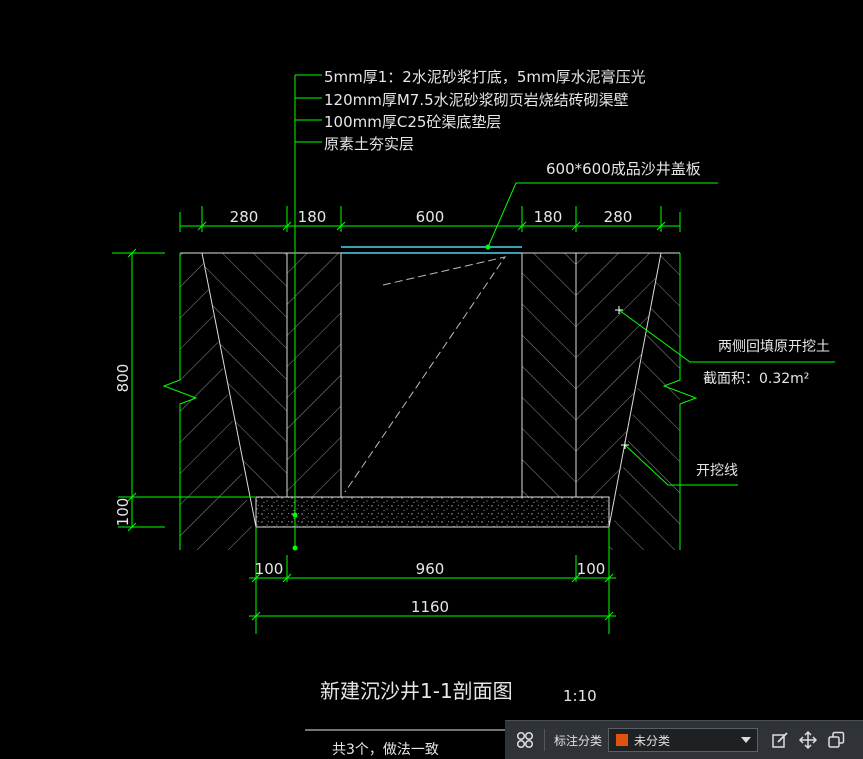 This screenshot has width=863, height=759. Describe the element at coordinates (369, 144) in the screenshot. I see `layer-text-4: 原素土夯实层` at that location.